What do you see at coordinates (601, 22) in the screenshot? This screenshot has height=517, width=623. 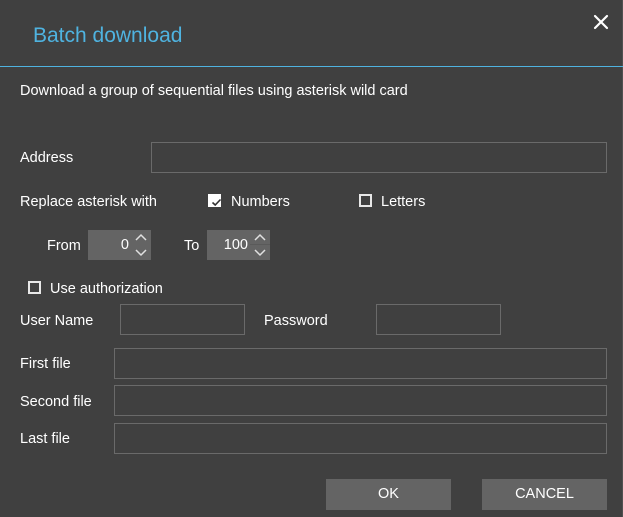 I see `close-icon` at bounding box center [601, 22].